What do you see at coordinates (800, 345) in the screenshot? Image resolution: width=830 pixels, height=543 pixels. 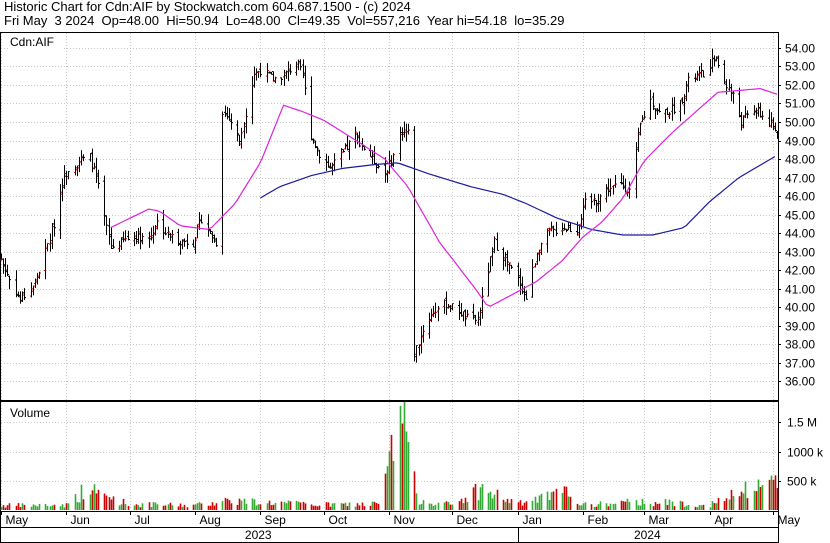 I see `price-tick-label: 38.00` at bounding box center [800, 345].